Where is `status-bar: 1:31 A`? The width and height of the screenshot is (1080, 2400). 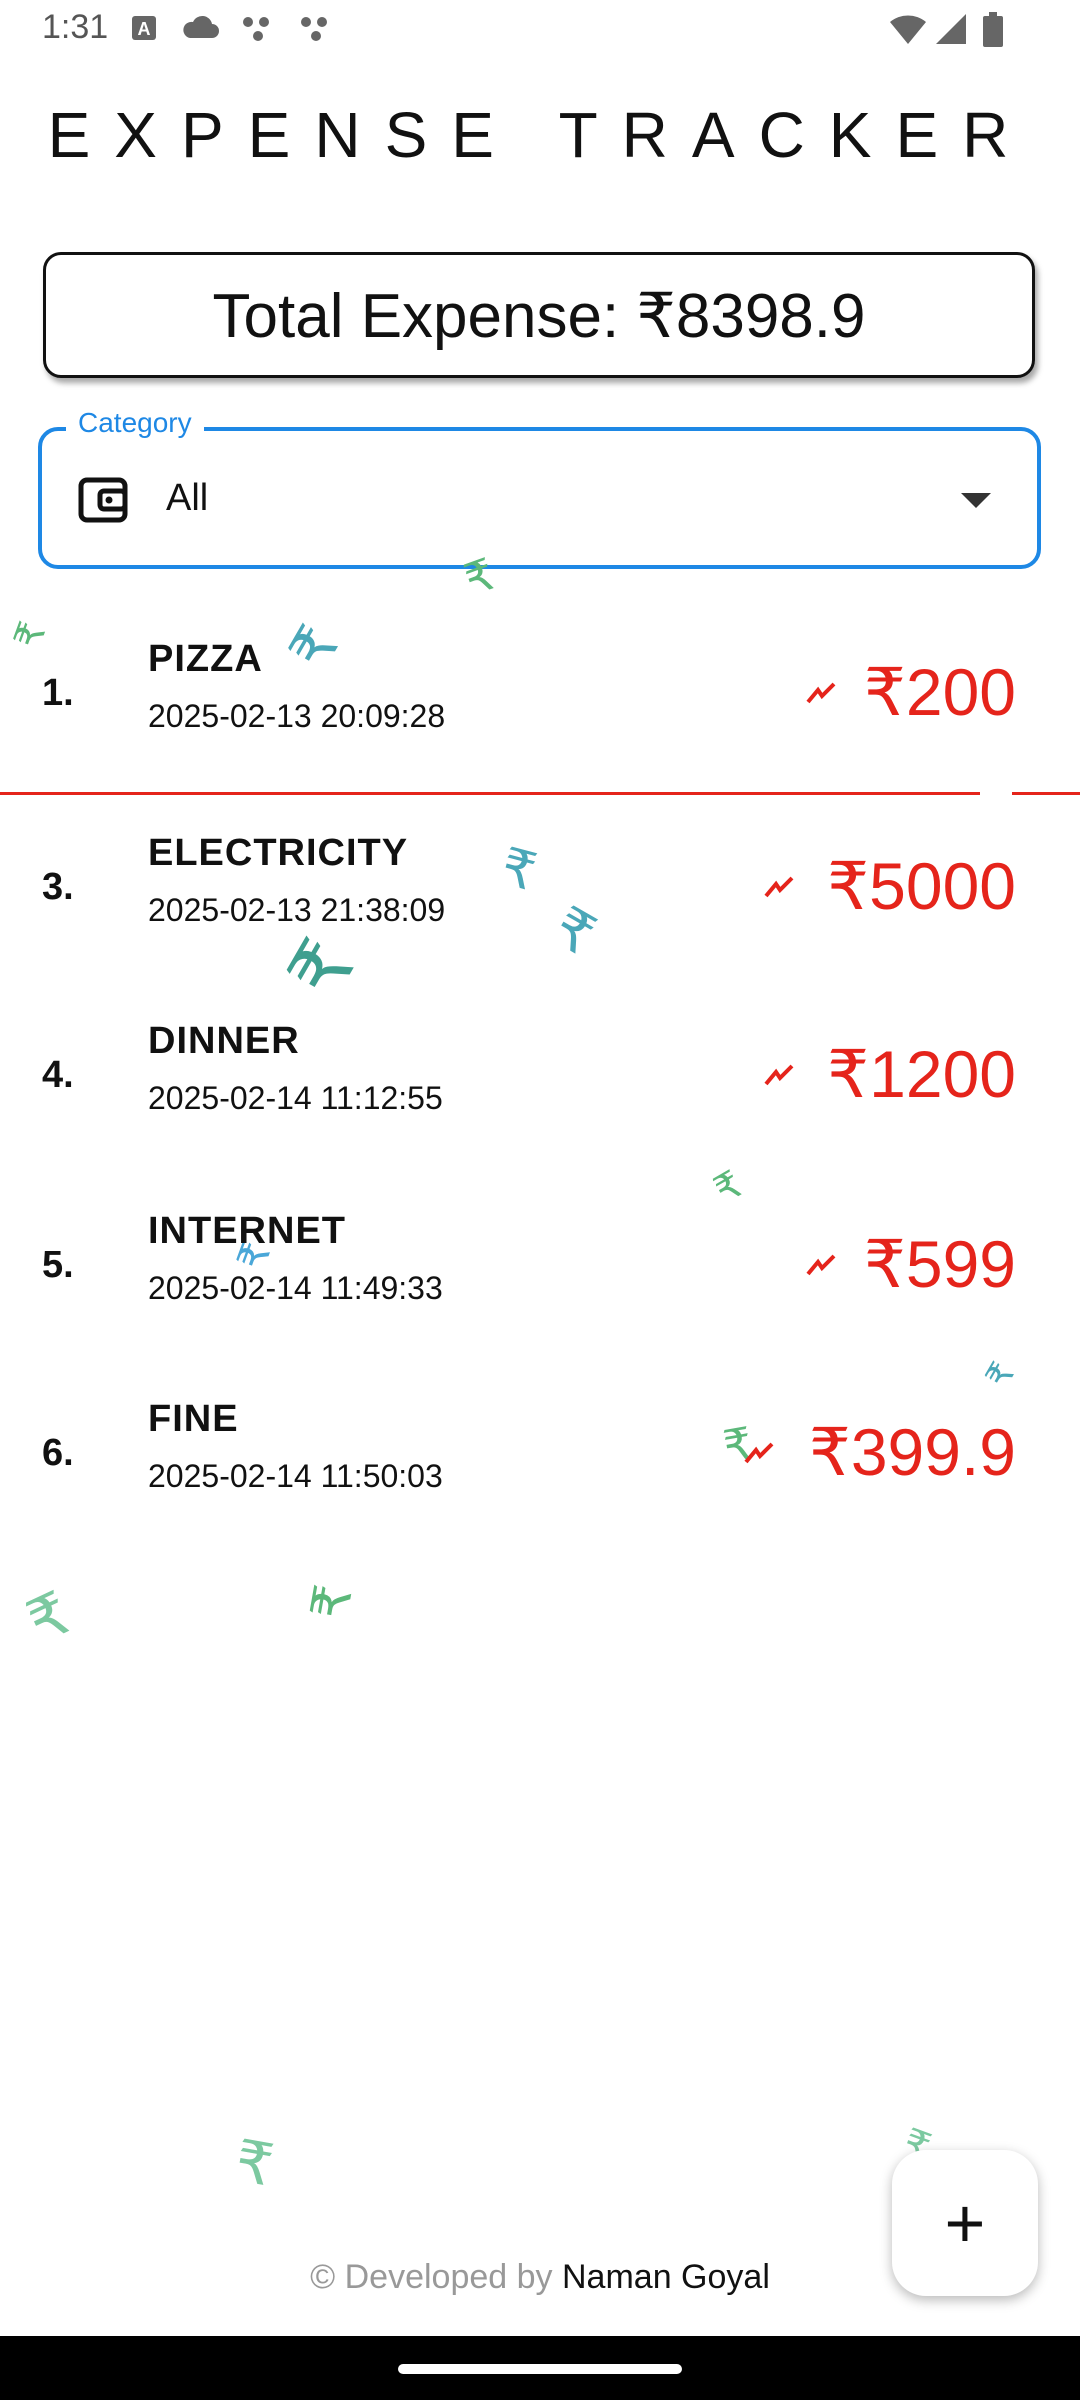
status-bar: 1:31 A is located at coordinates (540, 32).